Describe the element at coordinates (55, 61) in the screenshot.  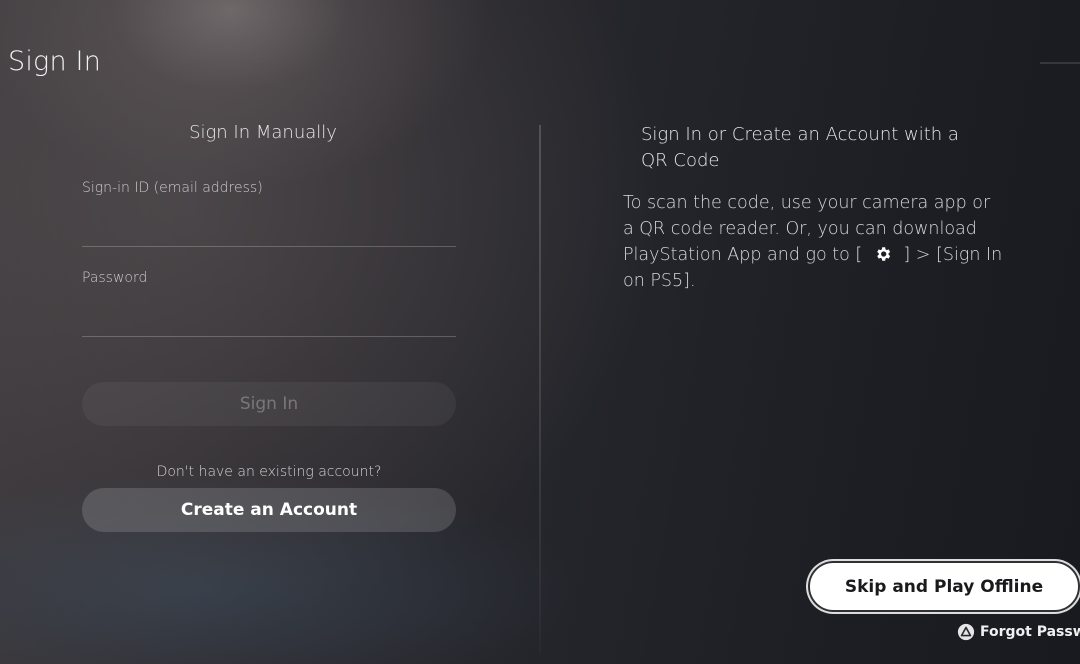
I see `page-title: Sign In` at that location.